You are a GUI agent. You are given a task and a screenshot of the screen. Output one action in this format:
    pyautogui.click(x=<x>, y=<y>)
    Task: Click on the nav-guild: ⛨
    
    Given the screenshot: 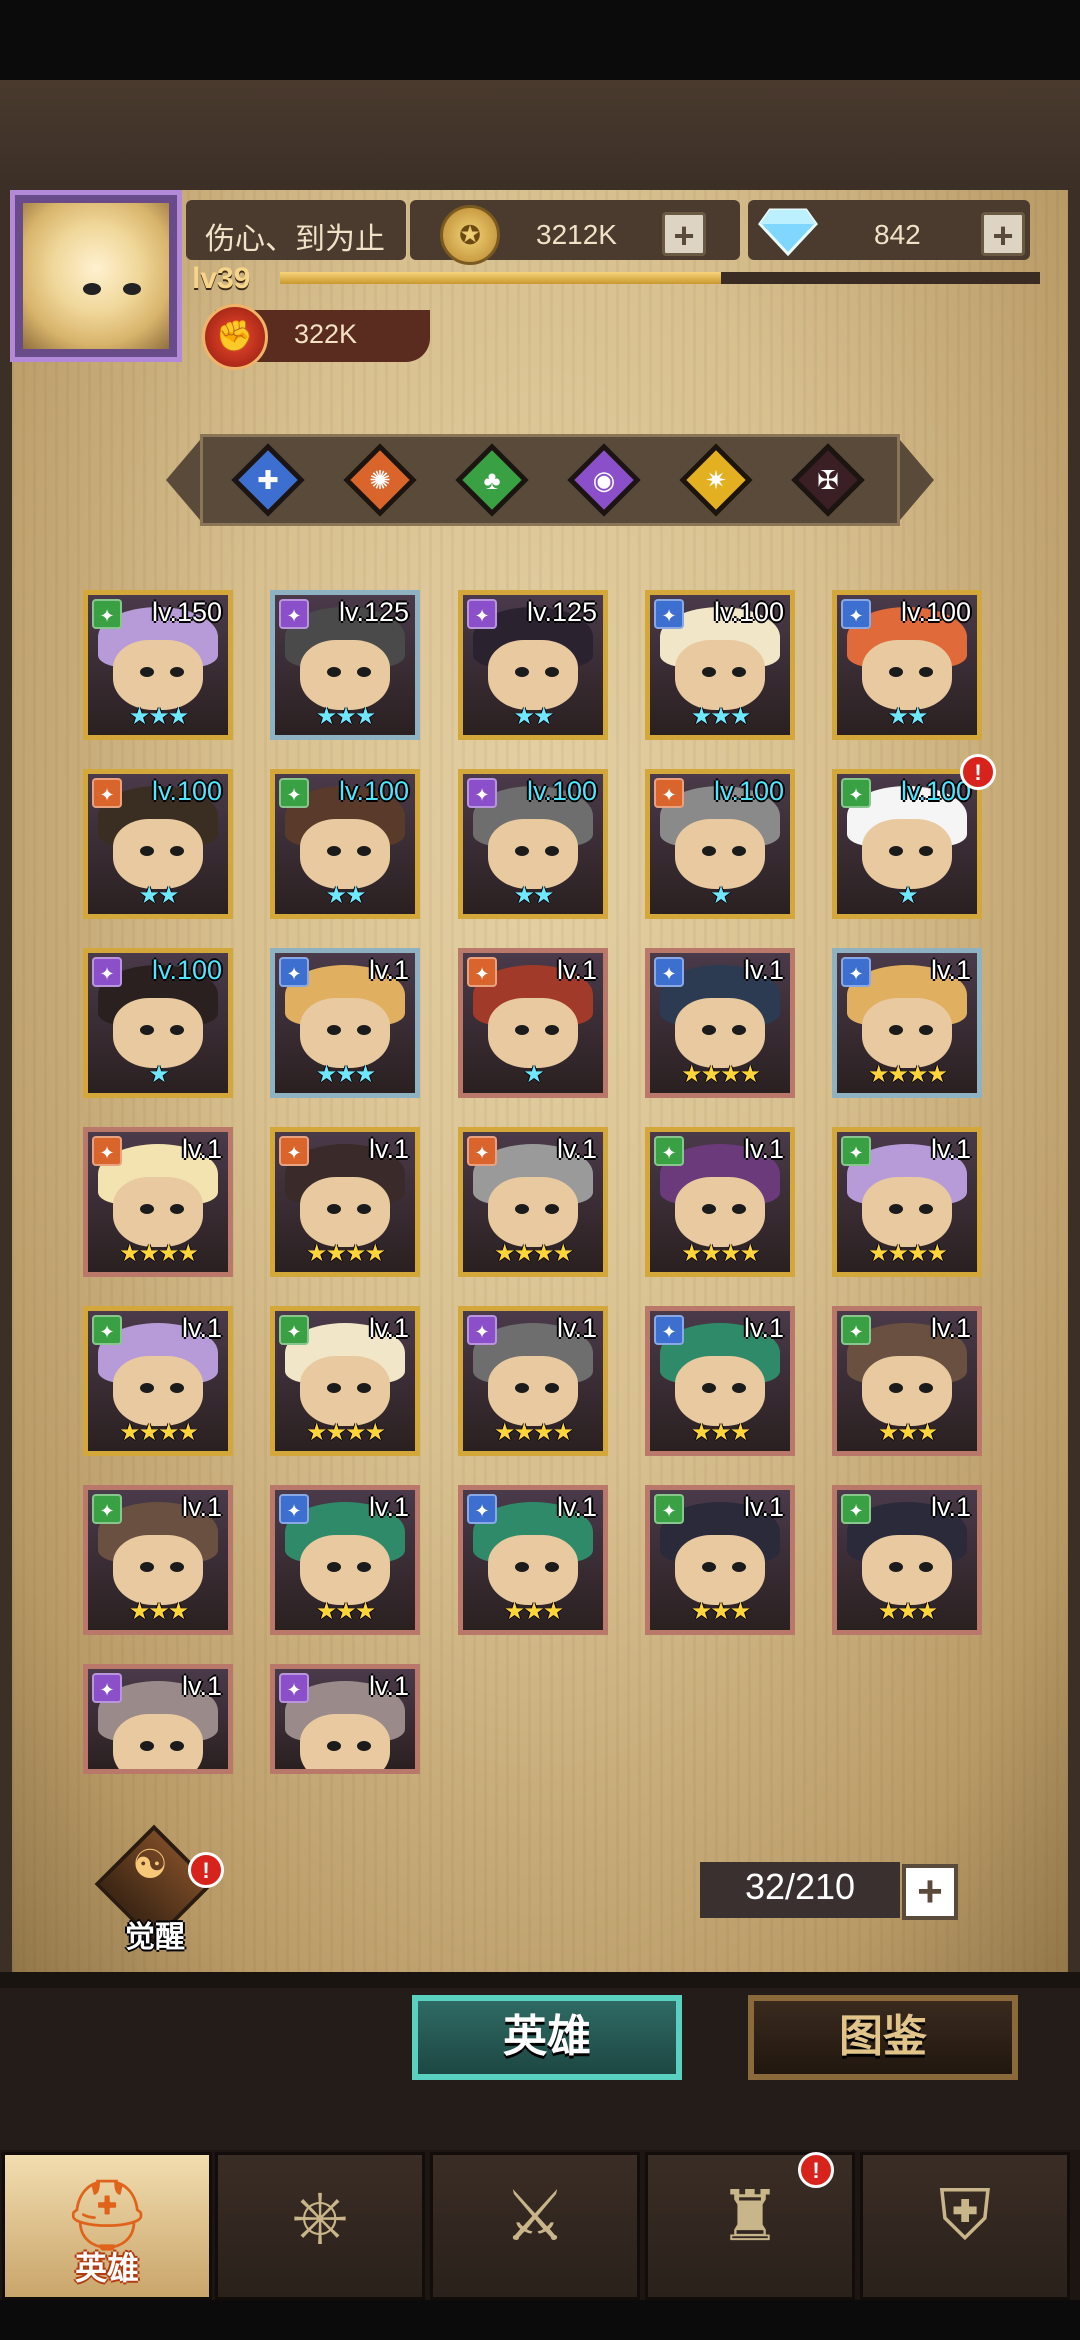 What is the action you would take?
    pyautogui.click(x=965, y=2226)
    